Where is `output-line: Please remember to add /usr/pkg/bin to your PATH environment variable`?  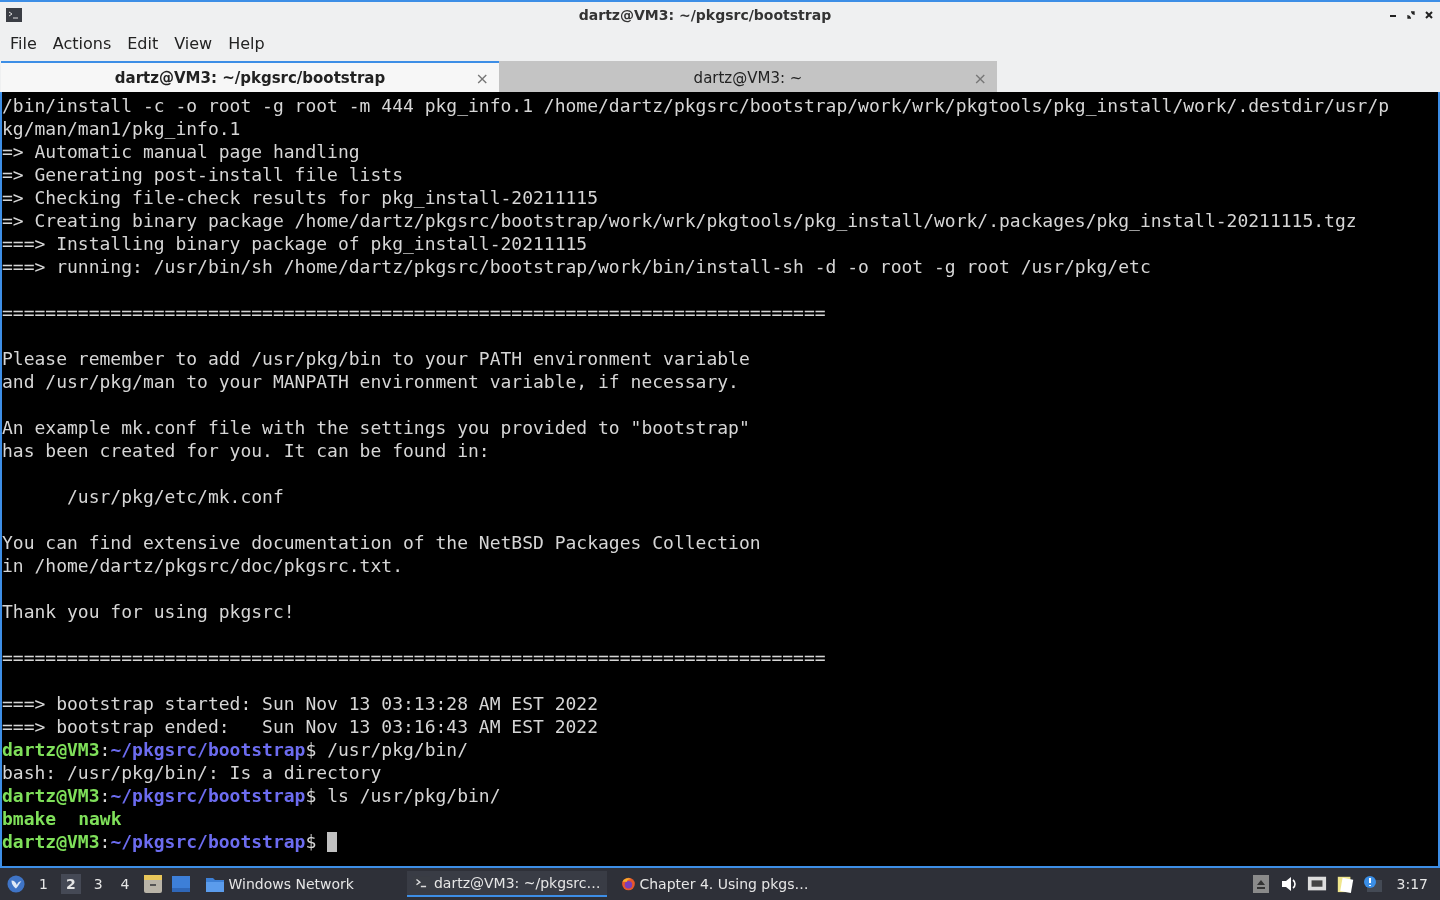 output-line: Please remember to add /usr/pkg/bin to your PATH environment variable is located at coordinates (376, 358).